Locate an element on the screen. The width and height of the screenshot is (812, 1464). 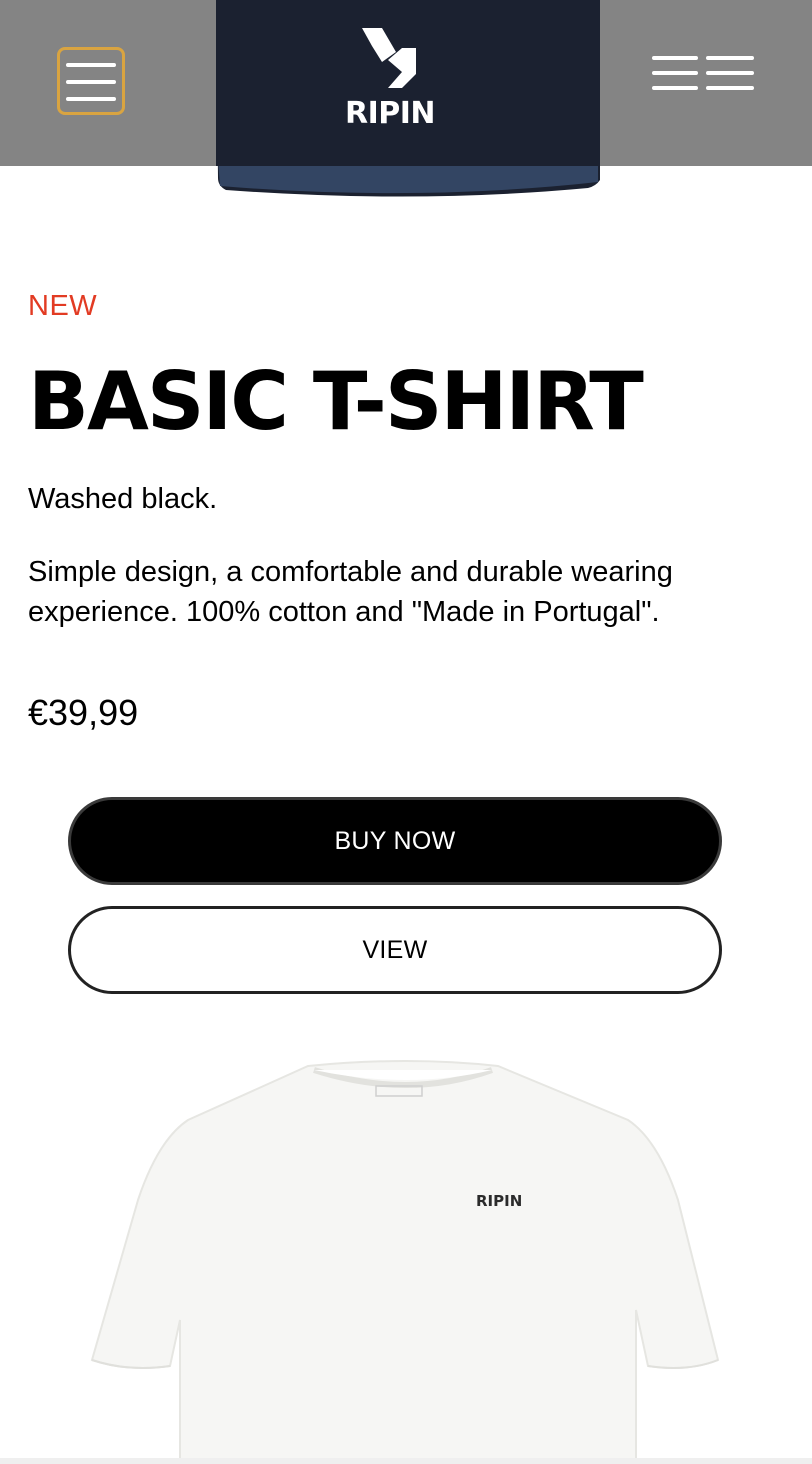
hamburger-icon is located at coordinates (91, 65).